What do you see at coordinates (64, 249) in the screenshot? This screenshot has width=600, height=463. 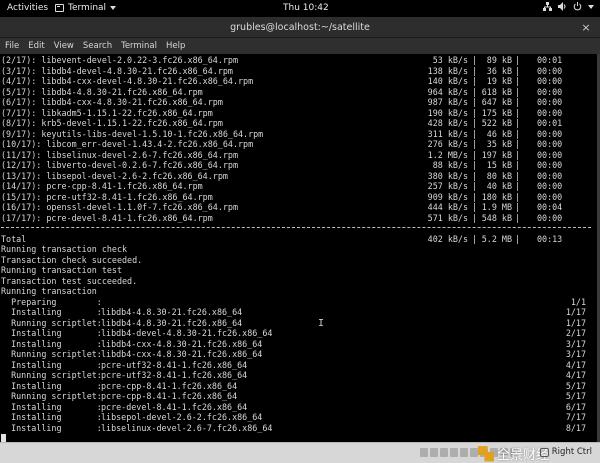 I see `status-text: Running transaction check` at bounding box center [64, 249].